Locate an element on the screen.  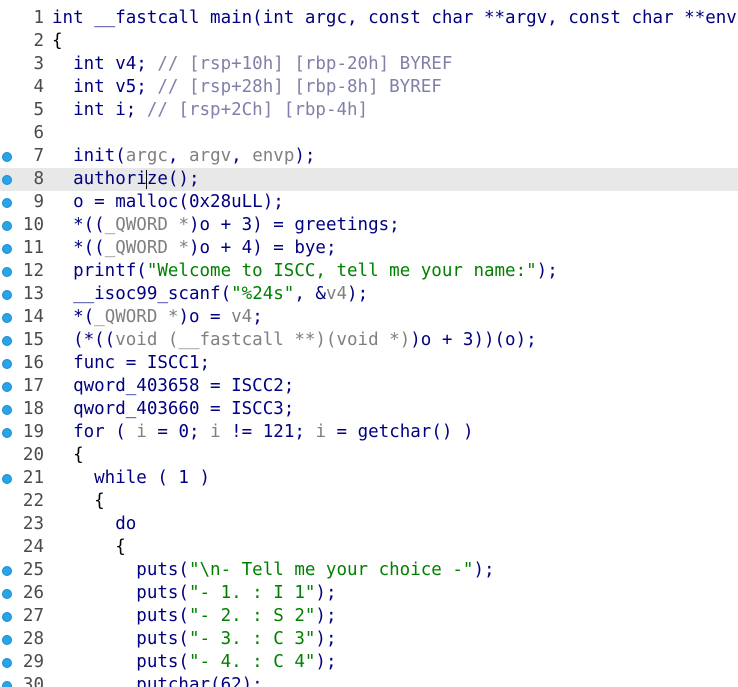
code-line: 10 *((_QWORD *)o + 3) = greetings; is located at coordinates (369, 225).